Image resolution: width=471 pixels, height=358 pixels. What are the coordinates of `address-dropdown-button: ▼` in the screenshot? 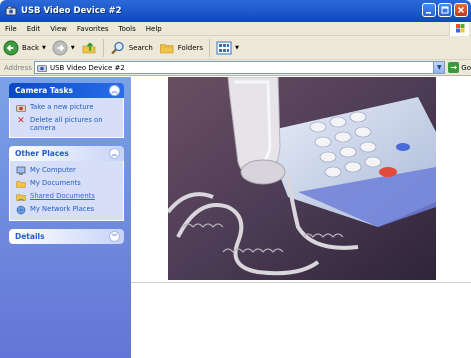 It's located at (439, 67).